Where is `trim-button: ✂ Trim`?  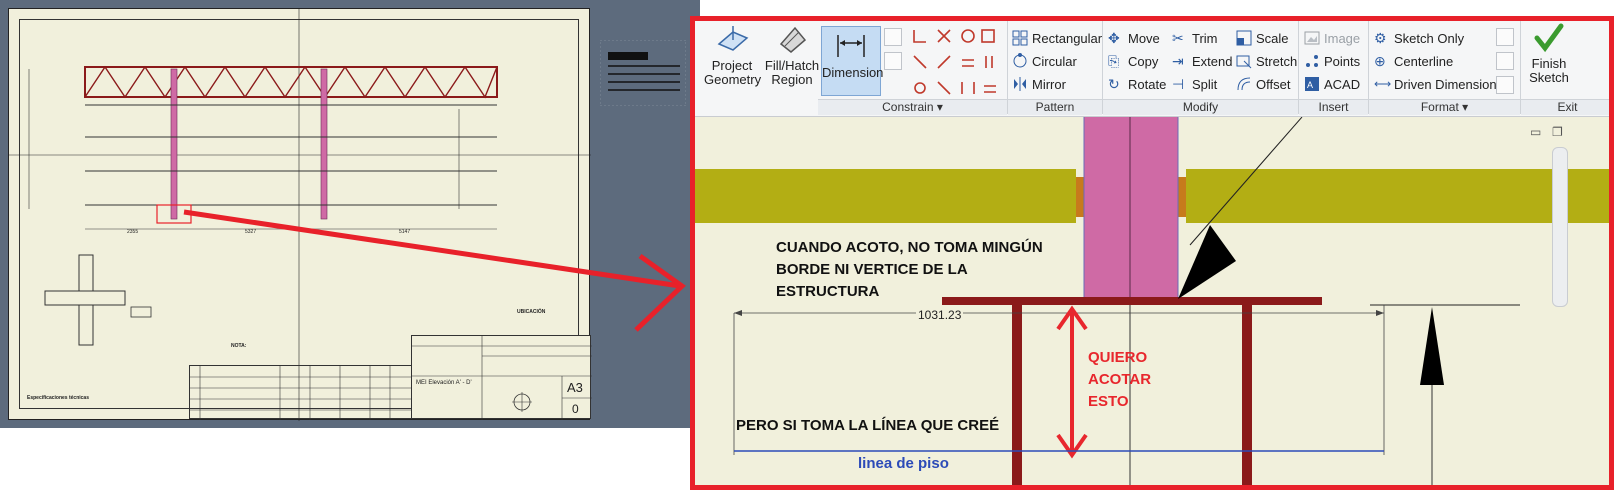 trim-button: ✂ Trim is located at coordinates (1195, 38).